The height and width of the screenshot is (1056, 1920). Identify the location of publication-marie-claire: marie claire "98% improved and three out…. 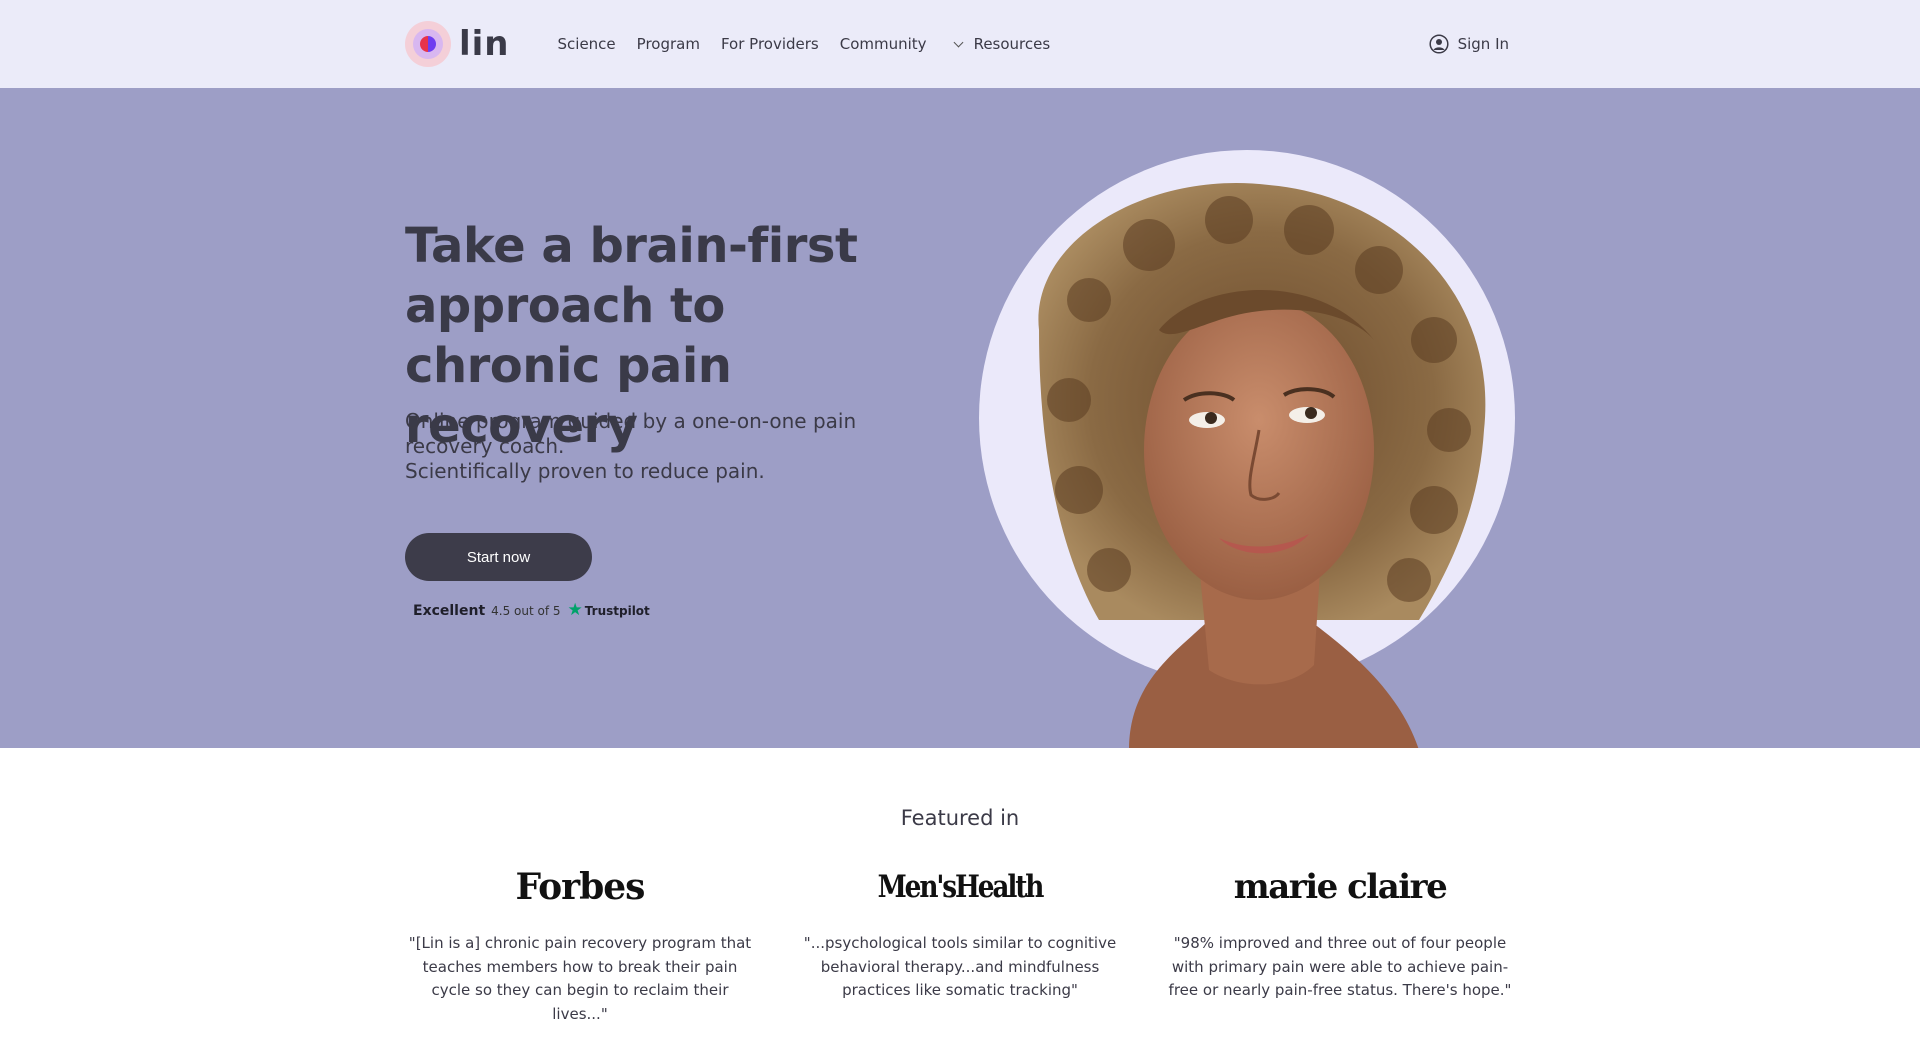
(1340, 933).